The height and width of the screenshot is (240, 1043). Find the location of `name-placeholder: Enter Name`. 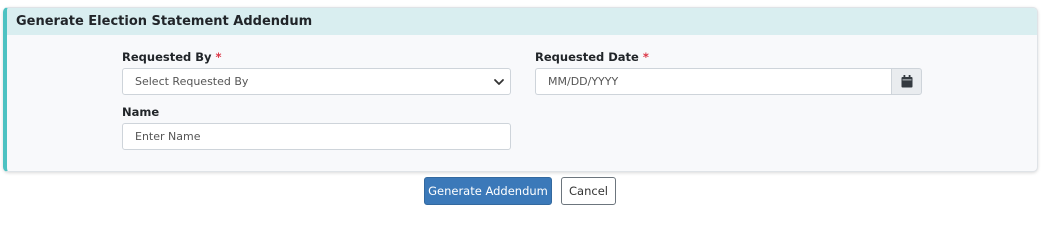

name-placeholder: Enter Name is located at coordinates (168, 136).